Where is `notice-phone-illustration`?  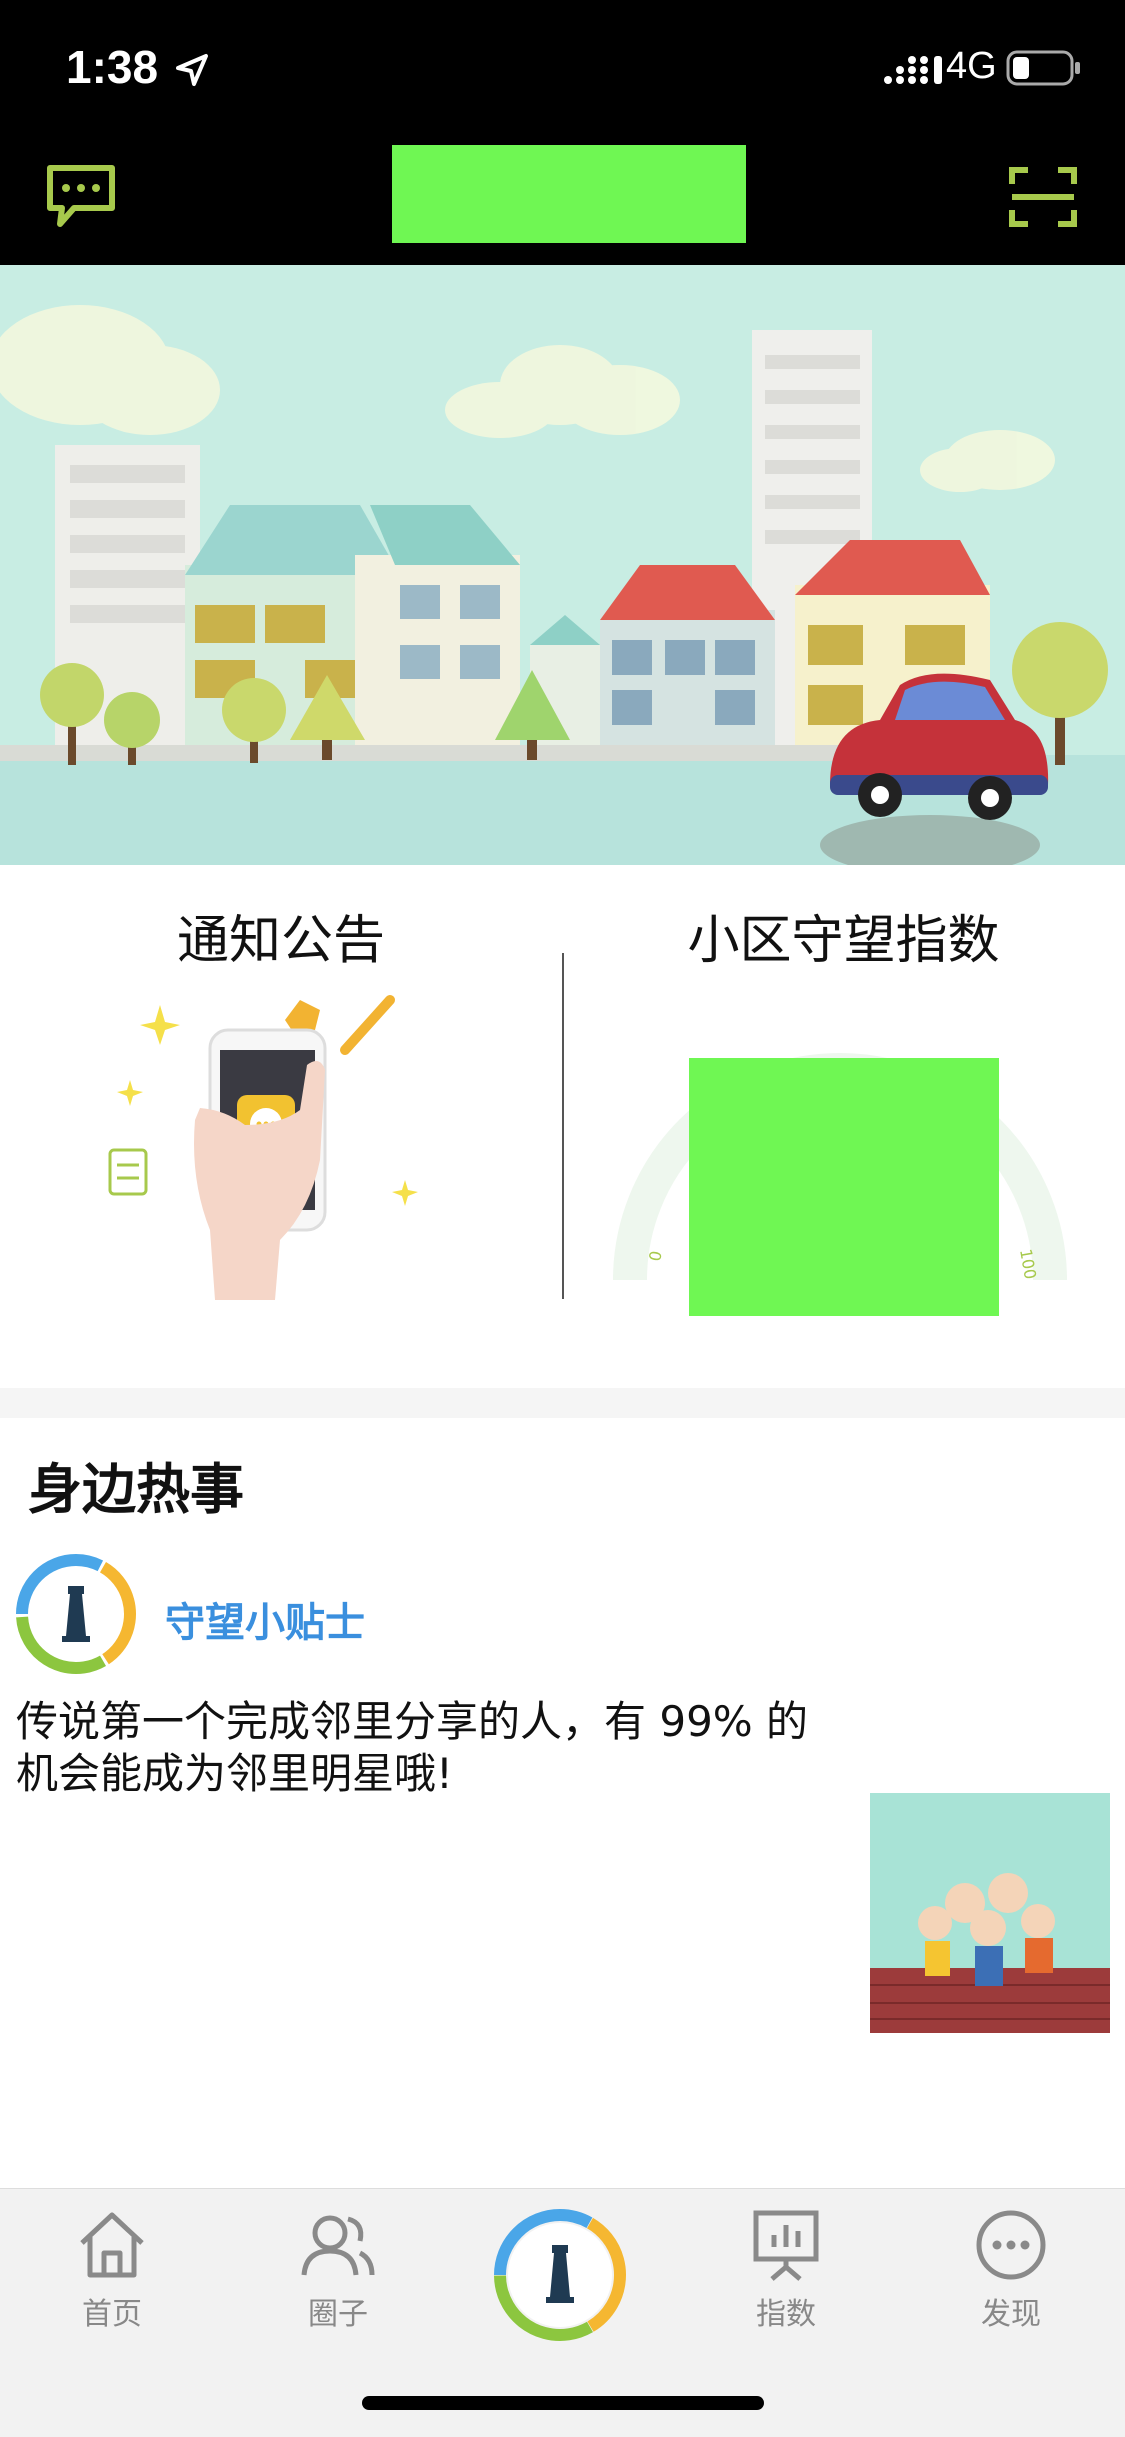
notice-phone-illustration is located at coordinates (275, 1140).